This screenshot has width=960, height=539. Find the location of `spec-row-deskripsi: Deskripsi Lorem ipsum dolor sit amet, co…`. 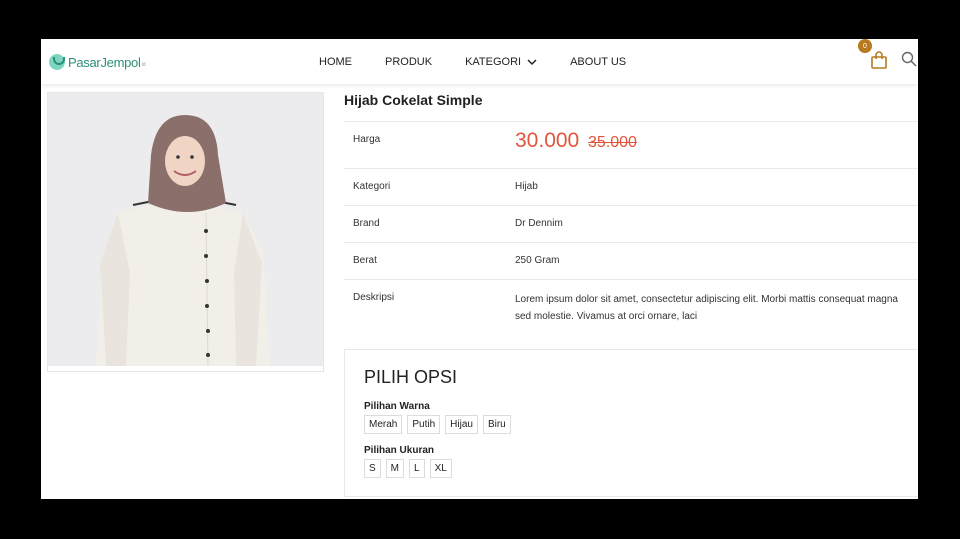

spec-row-deskripsi: Deskripsi Lorem ipsum dolor sit amet, co… is located at coordinates (631, 309).